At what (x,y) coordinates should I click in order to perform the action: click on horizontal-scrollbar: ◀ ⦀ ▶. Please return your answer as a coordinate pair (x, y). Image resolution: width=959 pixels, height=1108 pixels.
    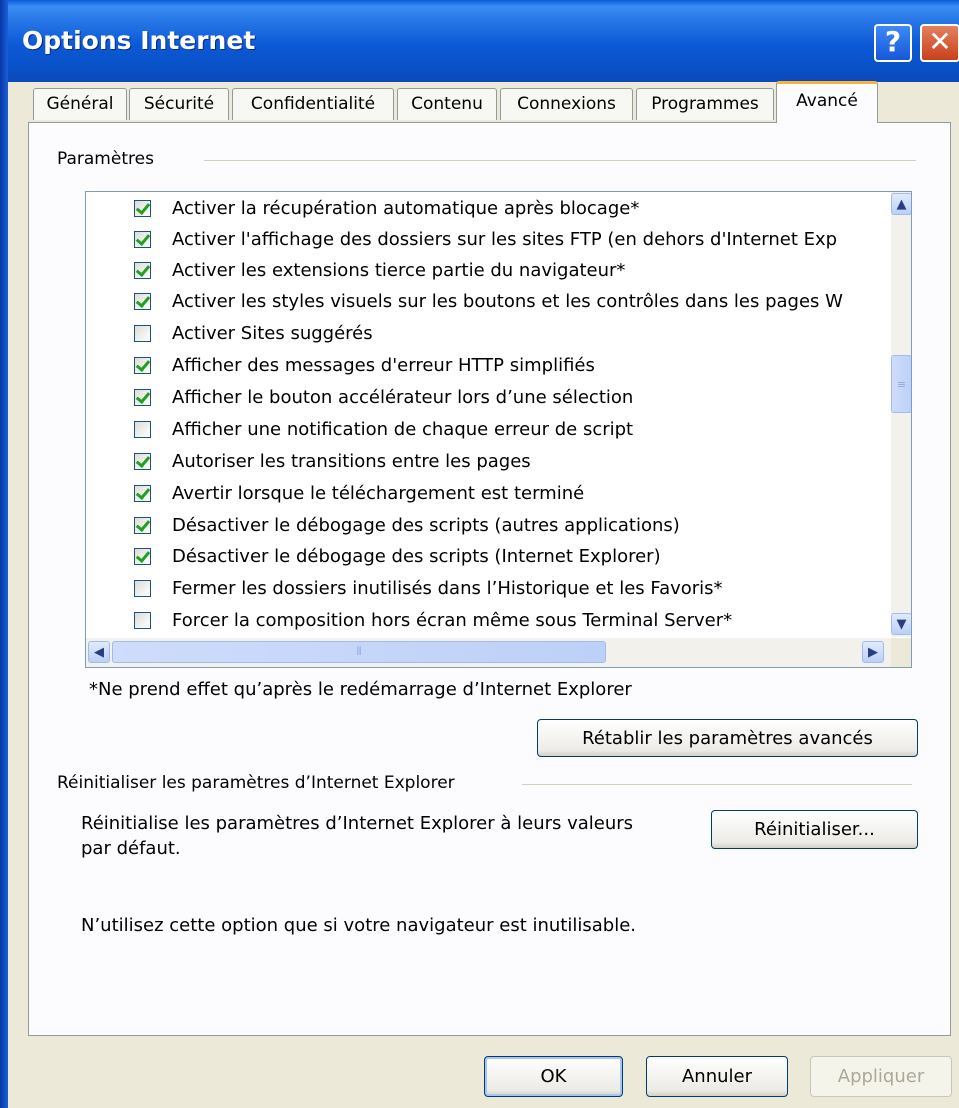
    Looking at the image, I should click on (488, 652).